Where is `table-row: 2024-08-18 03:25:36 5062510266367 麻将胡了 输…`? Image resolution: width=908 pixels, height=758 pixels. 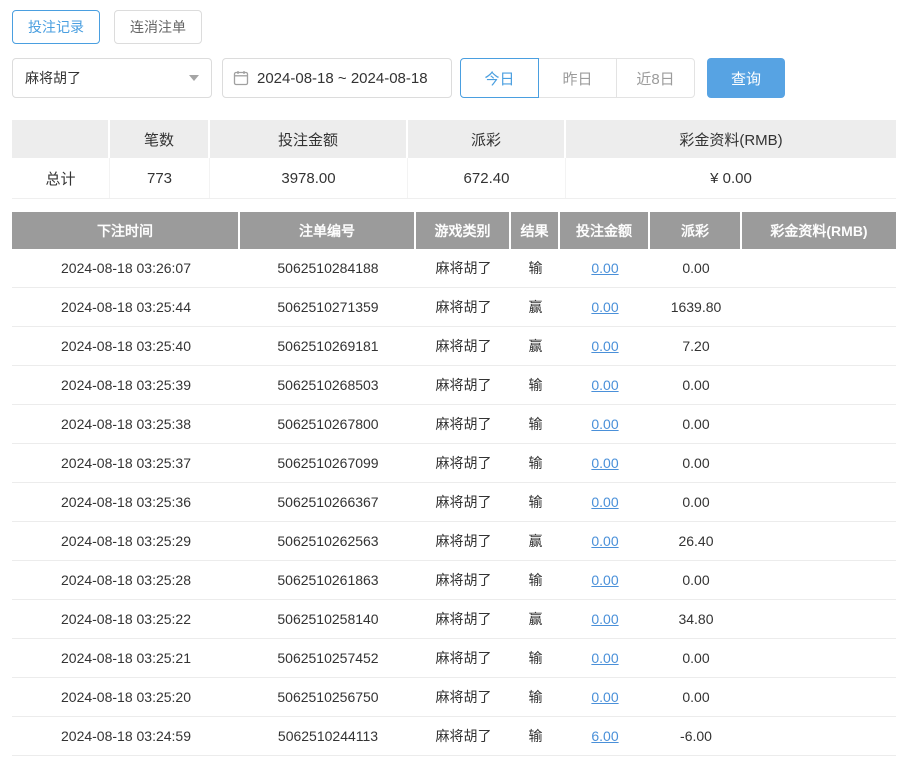
table-row: 2024-08-18 03:25:36 5062510266367 麻将胡了 输… is located at coordinates (454, 502).